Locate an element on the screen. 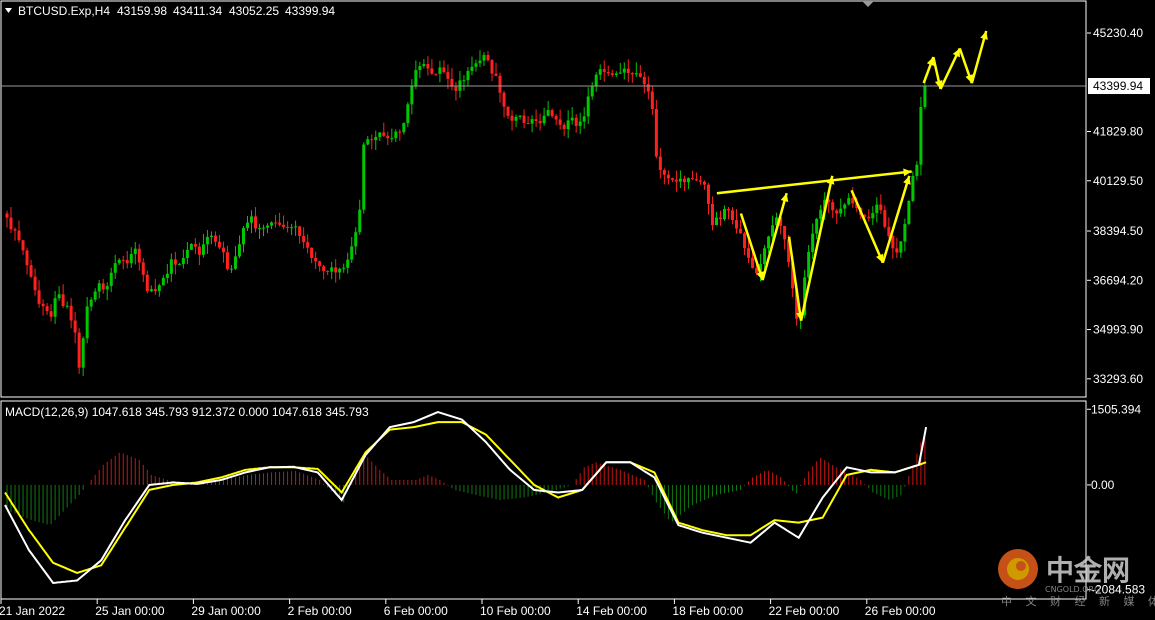 This screenshot has height=620, width=1155. macd-tick-label: 1505.394 is located at coordinates (1116, 409).